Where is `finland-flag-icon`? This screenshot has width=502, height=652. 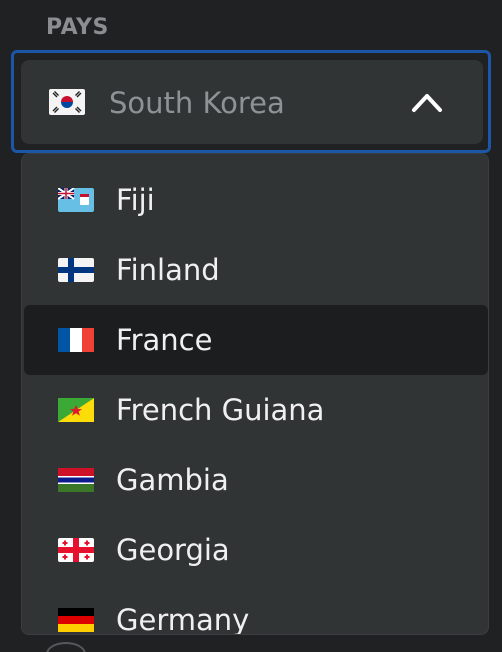 finland-flag-icon is located at coordinates (76, 270).